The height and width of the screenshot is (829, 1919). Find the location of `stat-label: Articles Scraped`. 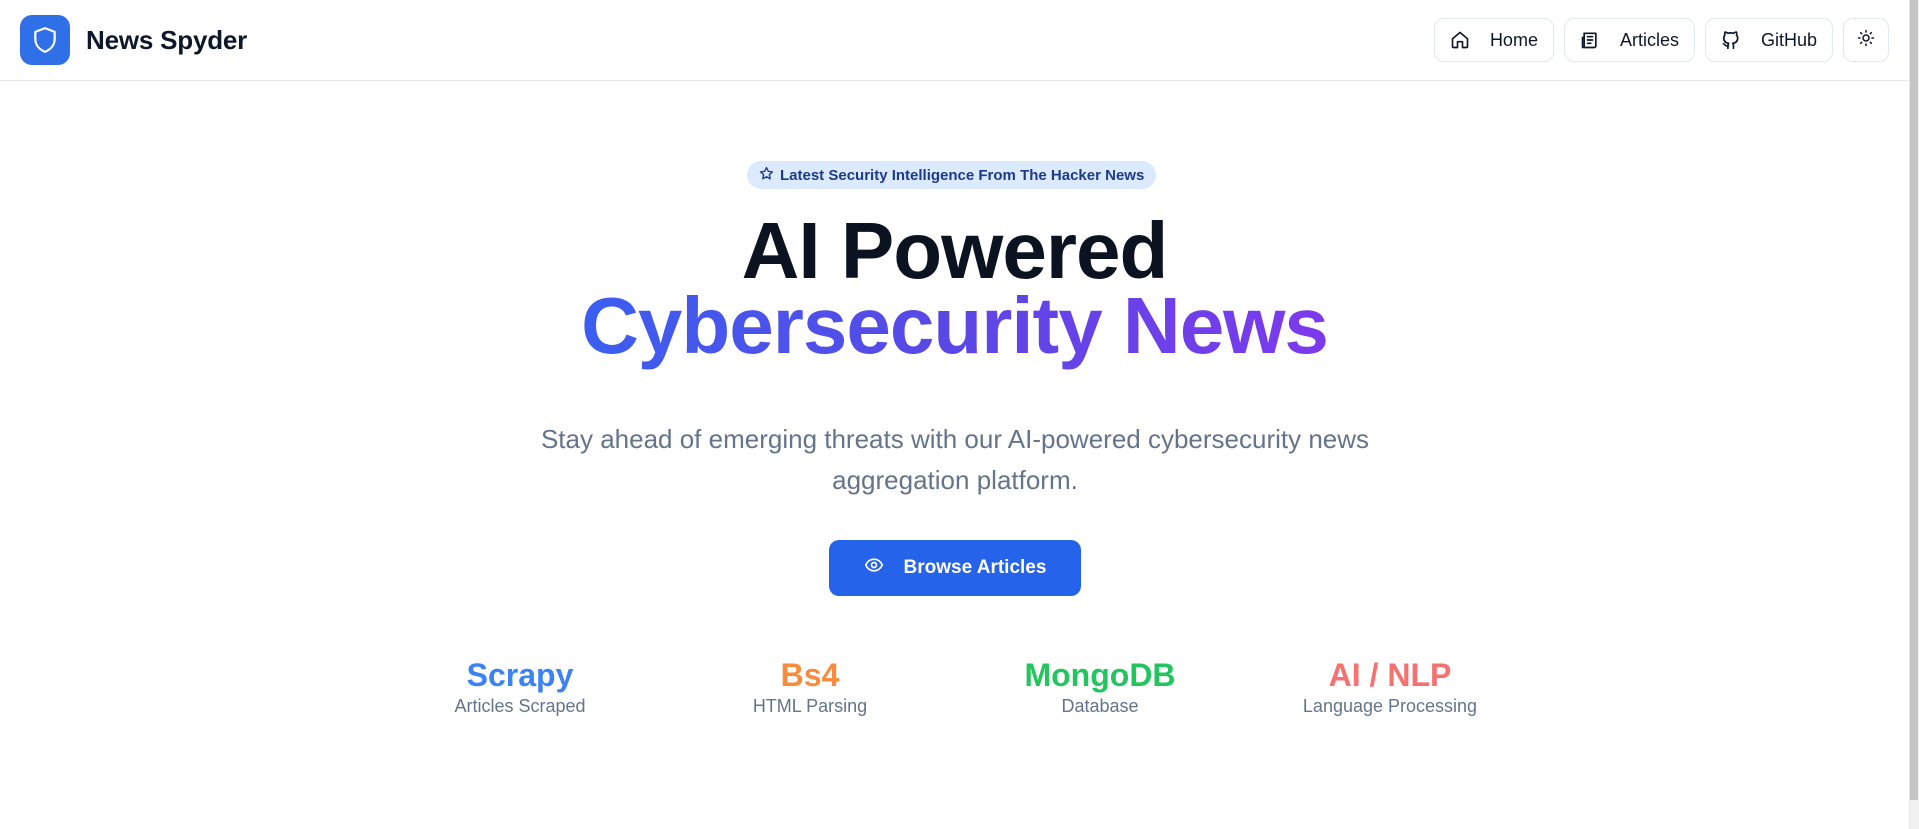

stat-label: Articles Scraped is located at coordinates (520, 706).